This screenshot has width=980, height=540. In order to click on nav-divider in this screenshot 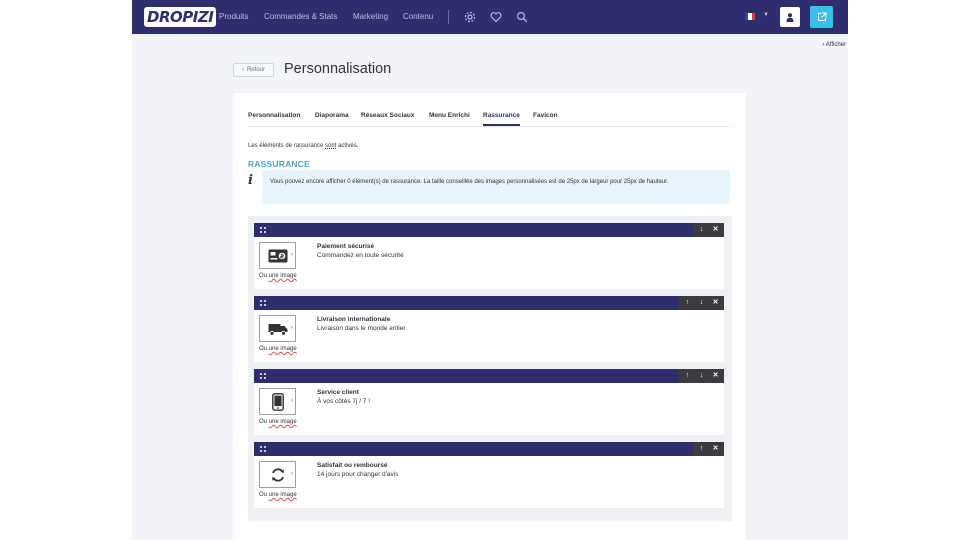, I will do `click(448, 17)`.